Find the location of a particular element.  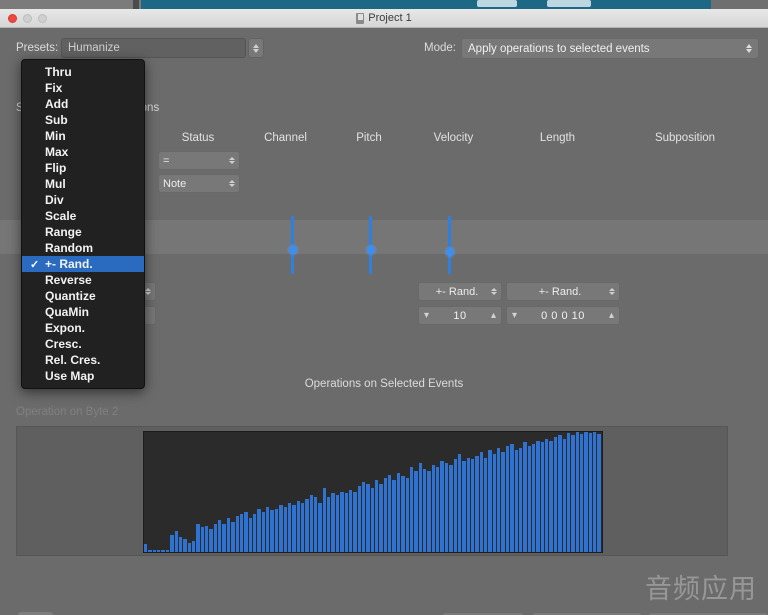

operation-byte-label: Operation on Byte 2 is located at coordinates (67, 412).